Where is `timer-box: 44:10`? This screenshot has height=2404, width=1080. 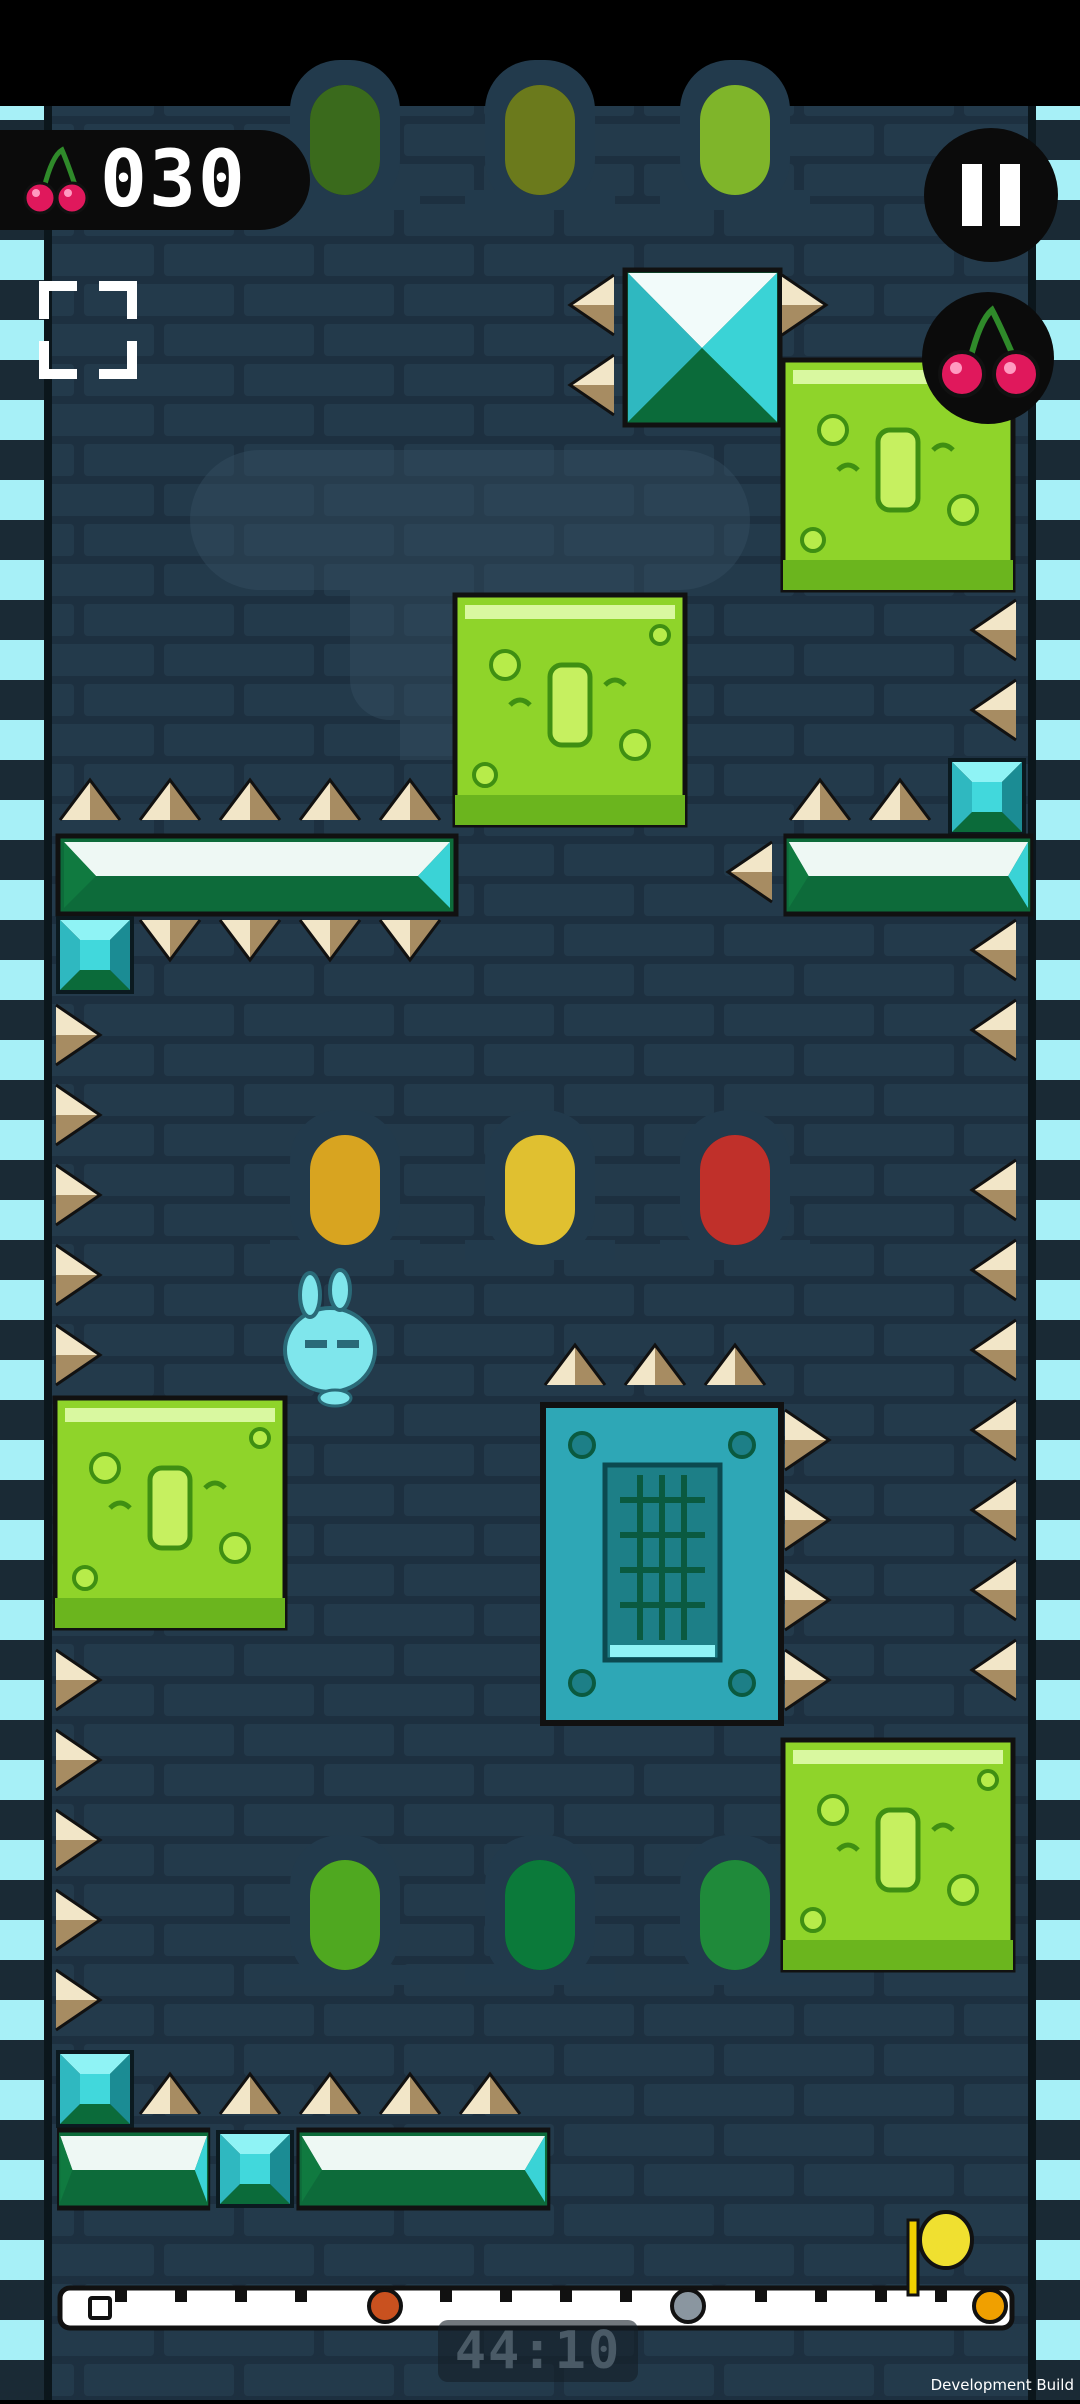
timer-box: 44:10 is located at coordinates (538, 2351).